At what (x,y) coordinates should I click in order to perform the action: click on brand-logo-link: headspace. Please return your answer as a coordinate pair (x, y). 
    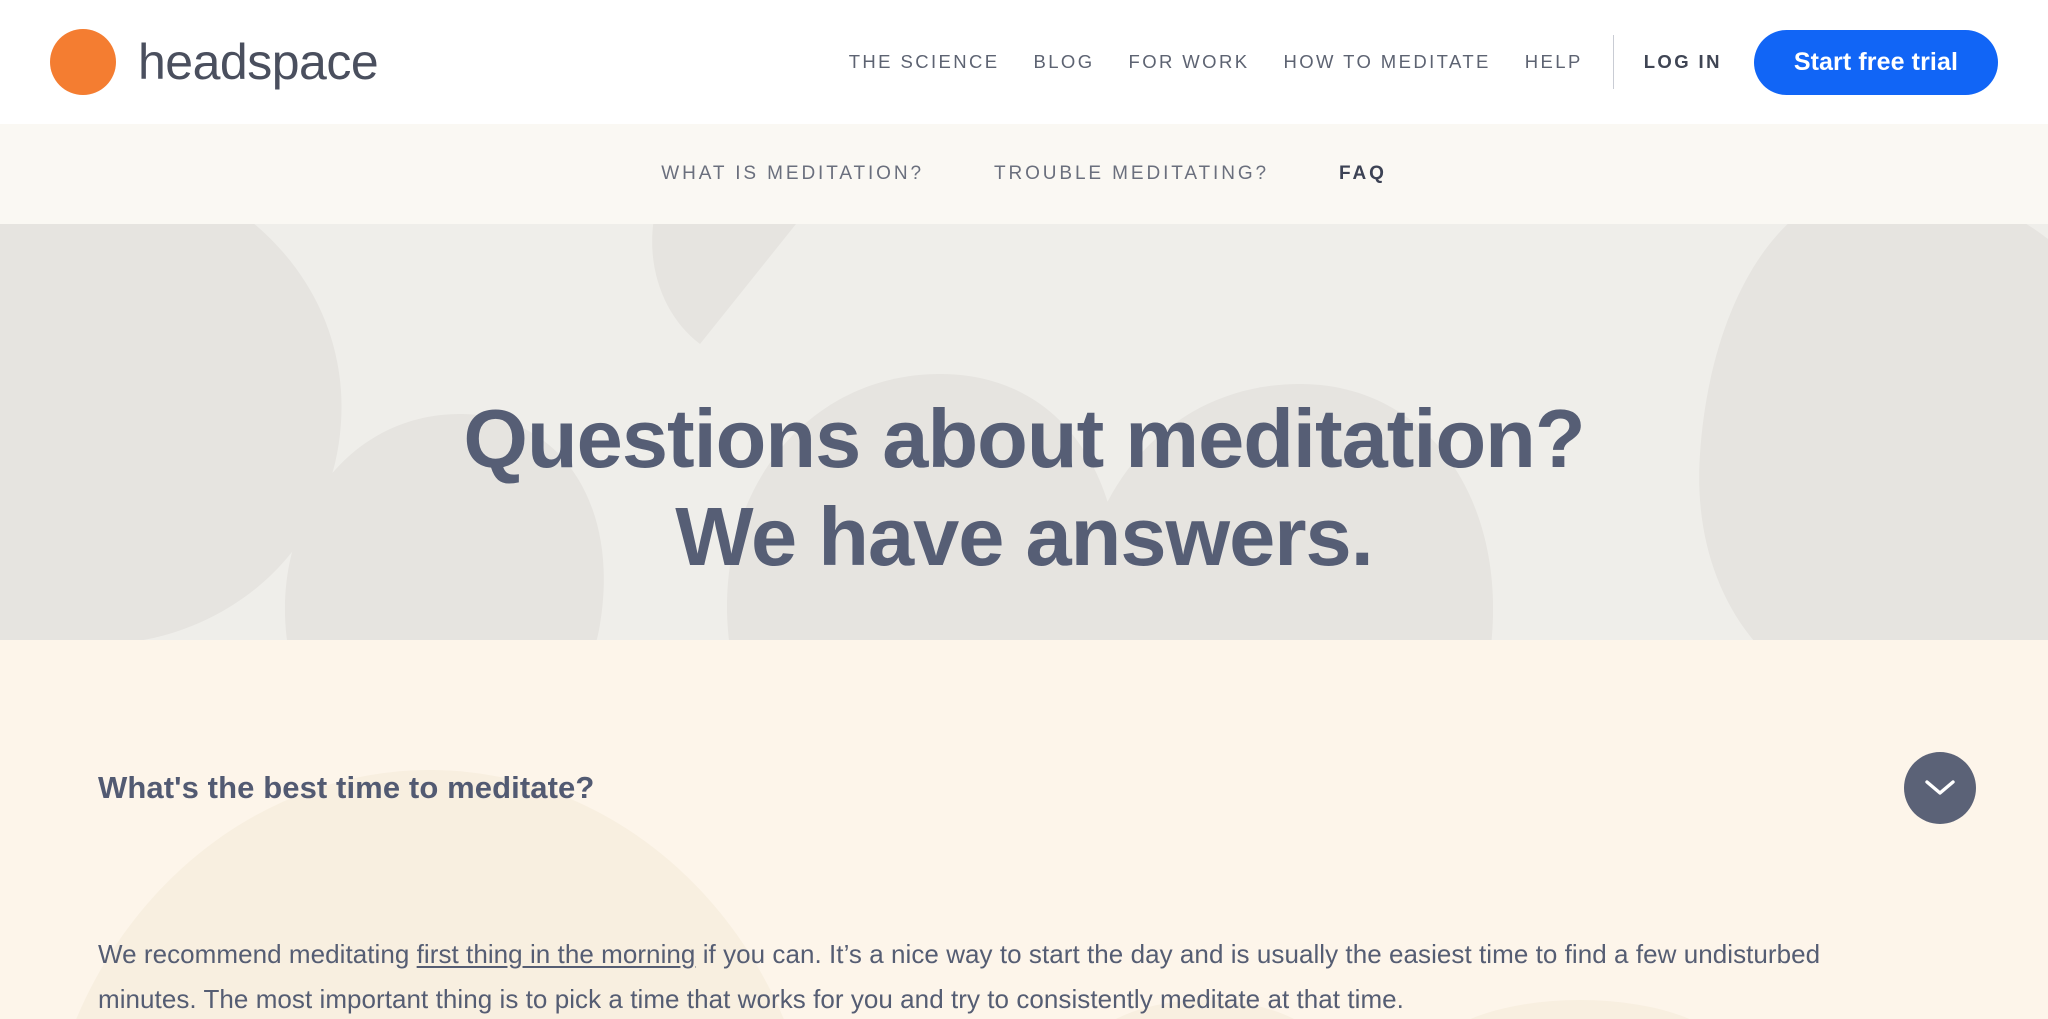
    Looking at the image, I should click on (214, 62).